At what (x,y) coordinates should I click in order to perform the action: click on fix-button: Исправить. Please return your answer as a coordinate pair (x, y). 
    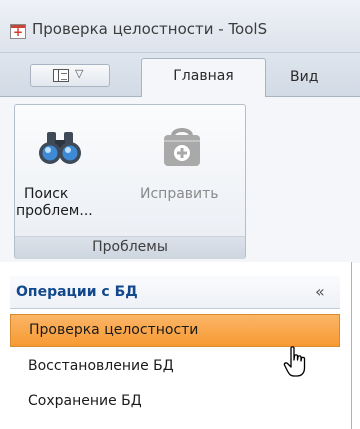
    Looking at the image, I should click on (181, 174).